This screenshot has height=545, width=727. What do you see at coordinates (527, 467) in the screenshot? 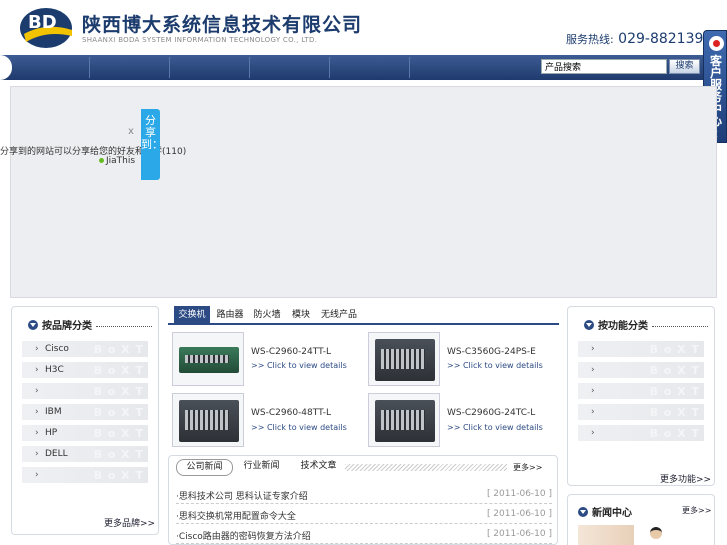
I see `news-more-link: 更多>>` at bounding box center [527, 467].